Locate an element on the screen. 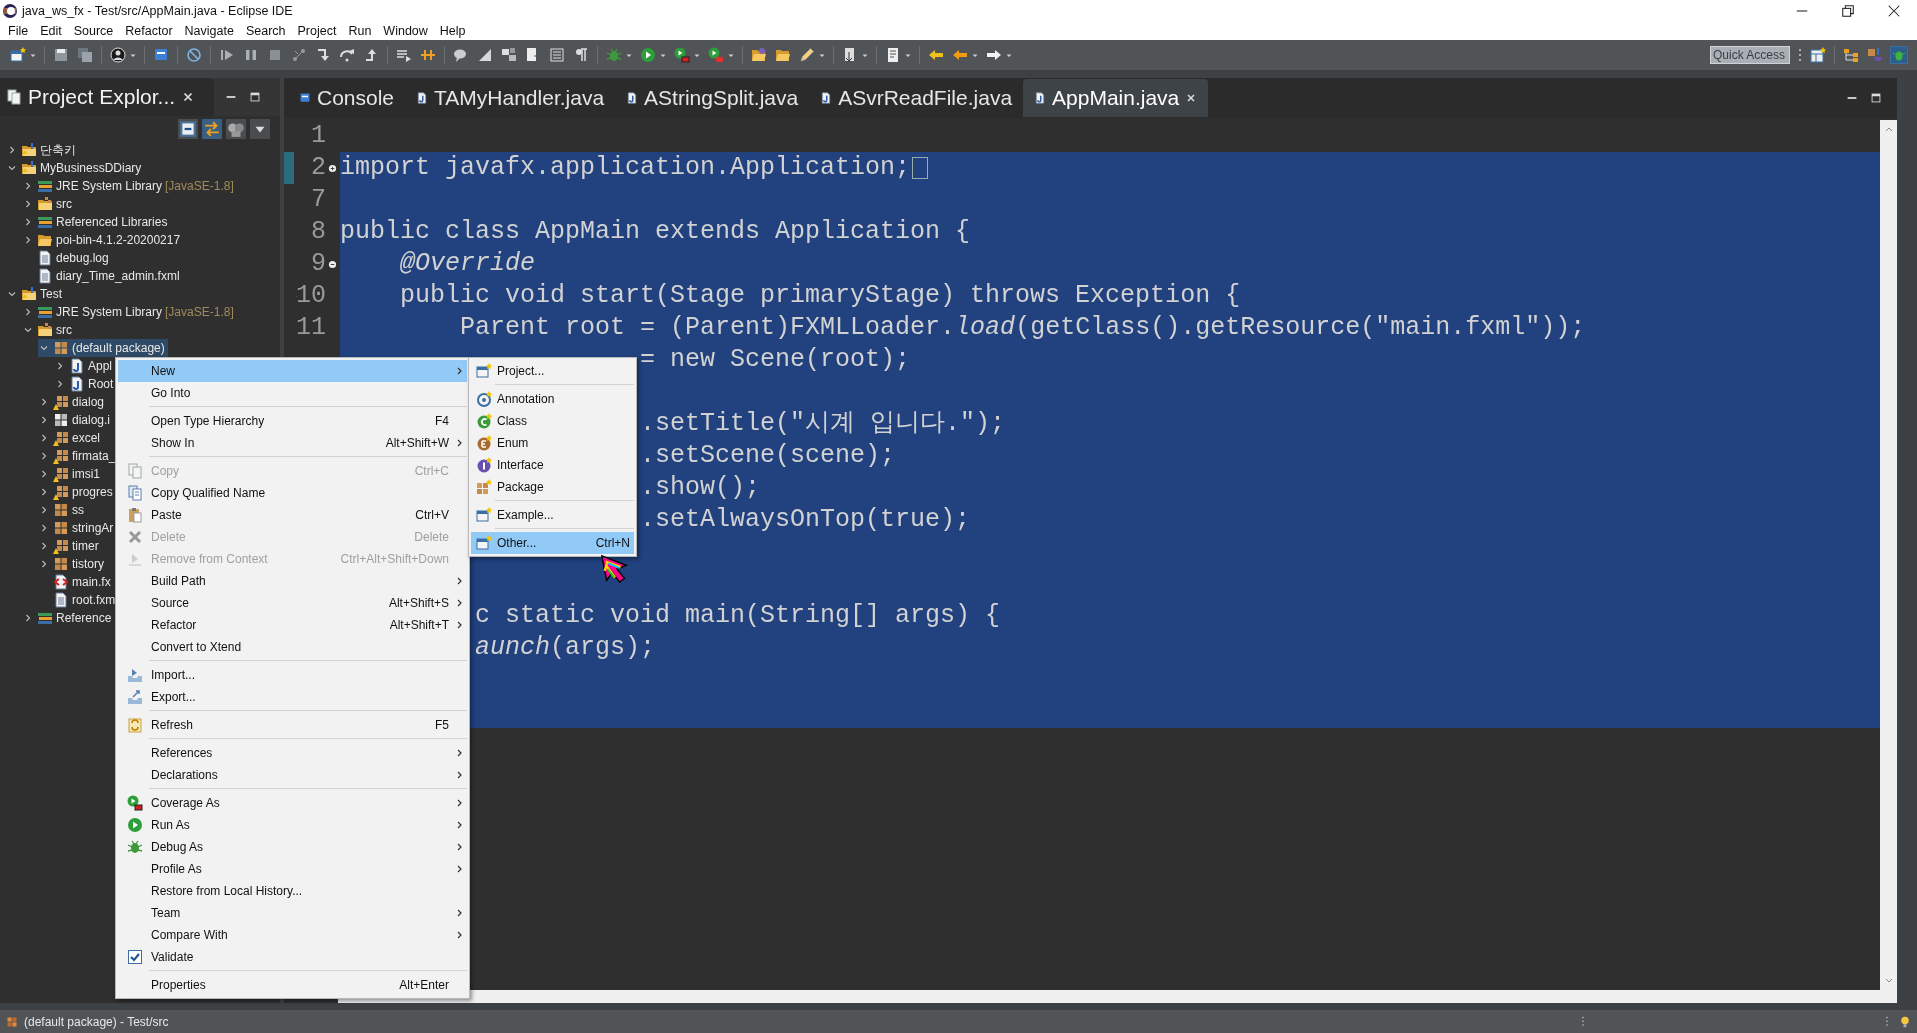  resume-icon is located at coordinates (227, 55).